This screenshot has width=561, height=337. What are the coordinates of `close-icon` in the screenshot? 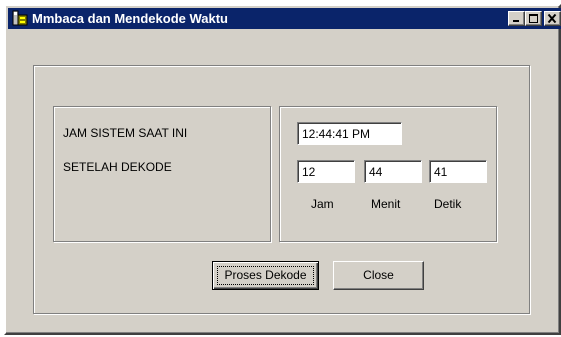 It's located at (552, 18).